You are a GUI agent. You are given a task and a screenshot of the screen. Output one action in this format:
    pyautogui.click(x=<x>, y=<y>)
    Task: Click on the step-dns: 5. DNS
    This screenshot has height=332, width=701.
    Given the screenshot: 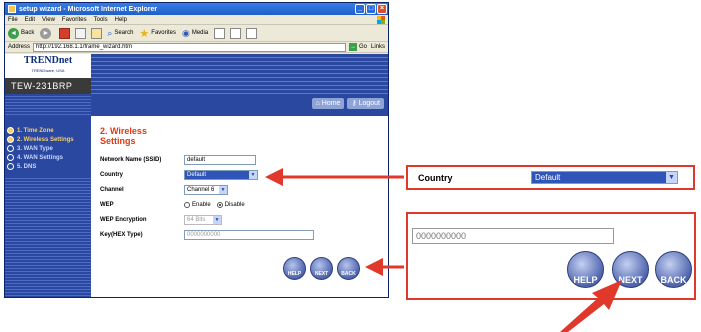 What is the action you would take?
    pyautogui.click(x=49, y=166)
    